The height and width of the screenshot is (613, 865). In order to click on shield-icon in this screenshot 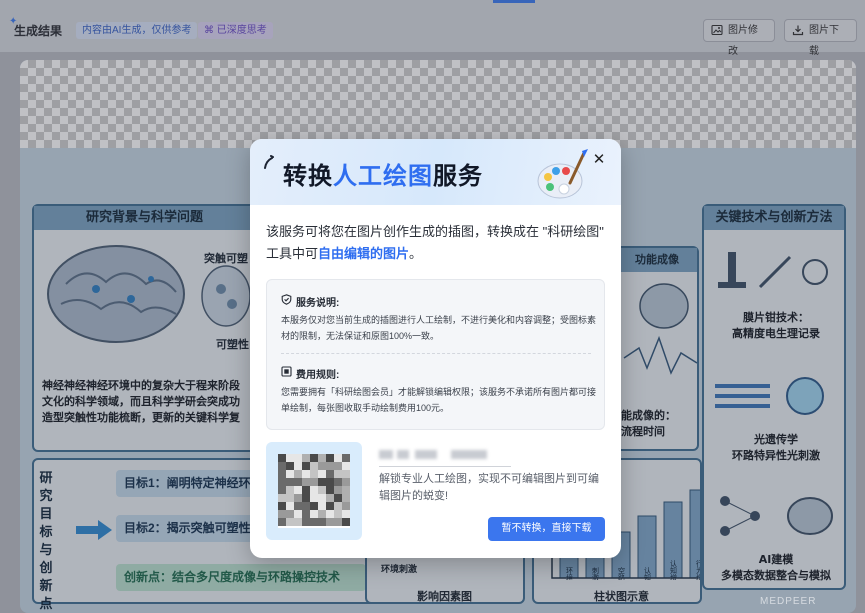, I will do `click(286, 299)`.